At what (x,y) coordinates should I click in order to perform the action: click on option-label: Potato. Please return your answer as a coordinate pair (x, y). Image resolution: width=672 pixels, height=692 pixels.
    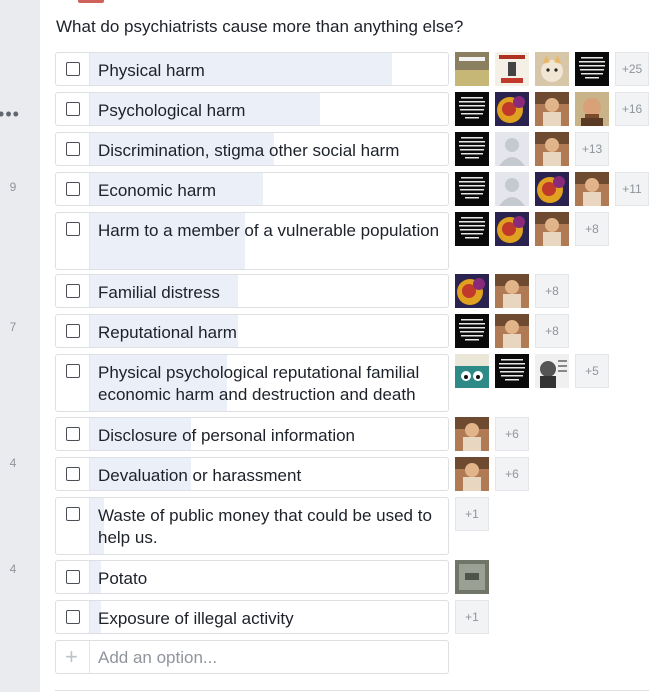
    Looking at the image, I should click on (123, 578).